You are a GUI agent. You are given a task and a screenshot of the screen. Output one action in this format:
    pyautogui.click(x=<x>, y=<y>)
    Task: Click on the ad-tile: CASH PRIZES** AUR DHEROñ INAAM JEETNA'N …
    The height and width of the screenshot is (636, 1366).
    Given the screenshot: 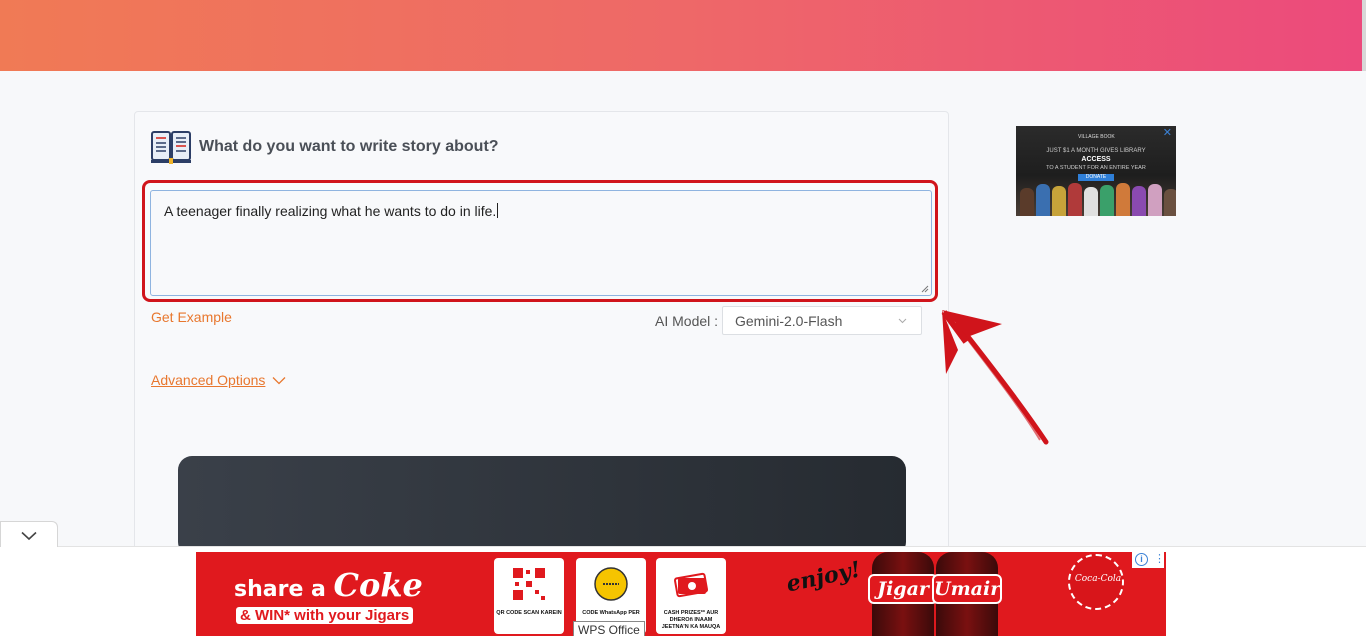 What is the action you would take?
    pyautogui.click(x=691, y=596)
    